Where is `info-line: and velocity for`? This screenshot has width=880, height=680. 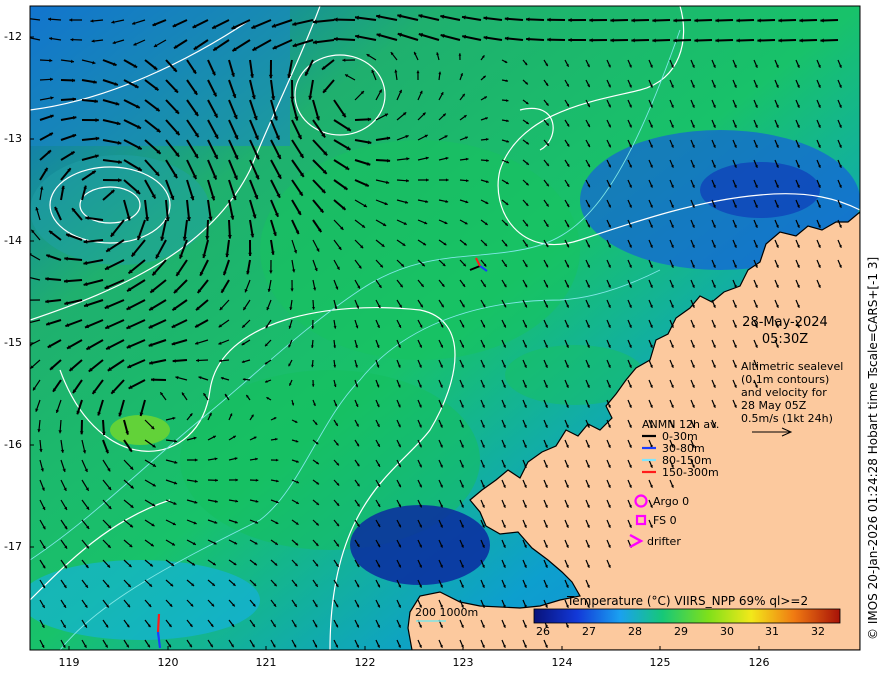
info-line: and velocity for is located at coordinates (784, 392).